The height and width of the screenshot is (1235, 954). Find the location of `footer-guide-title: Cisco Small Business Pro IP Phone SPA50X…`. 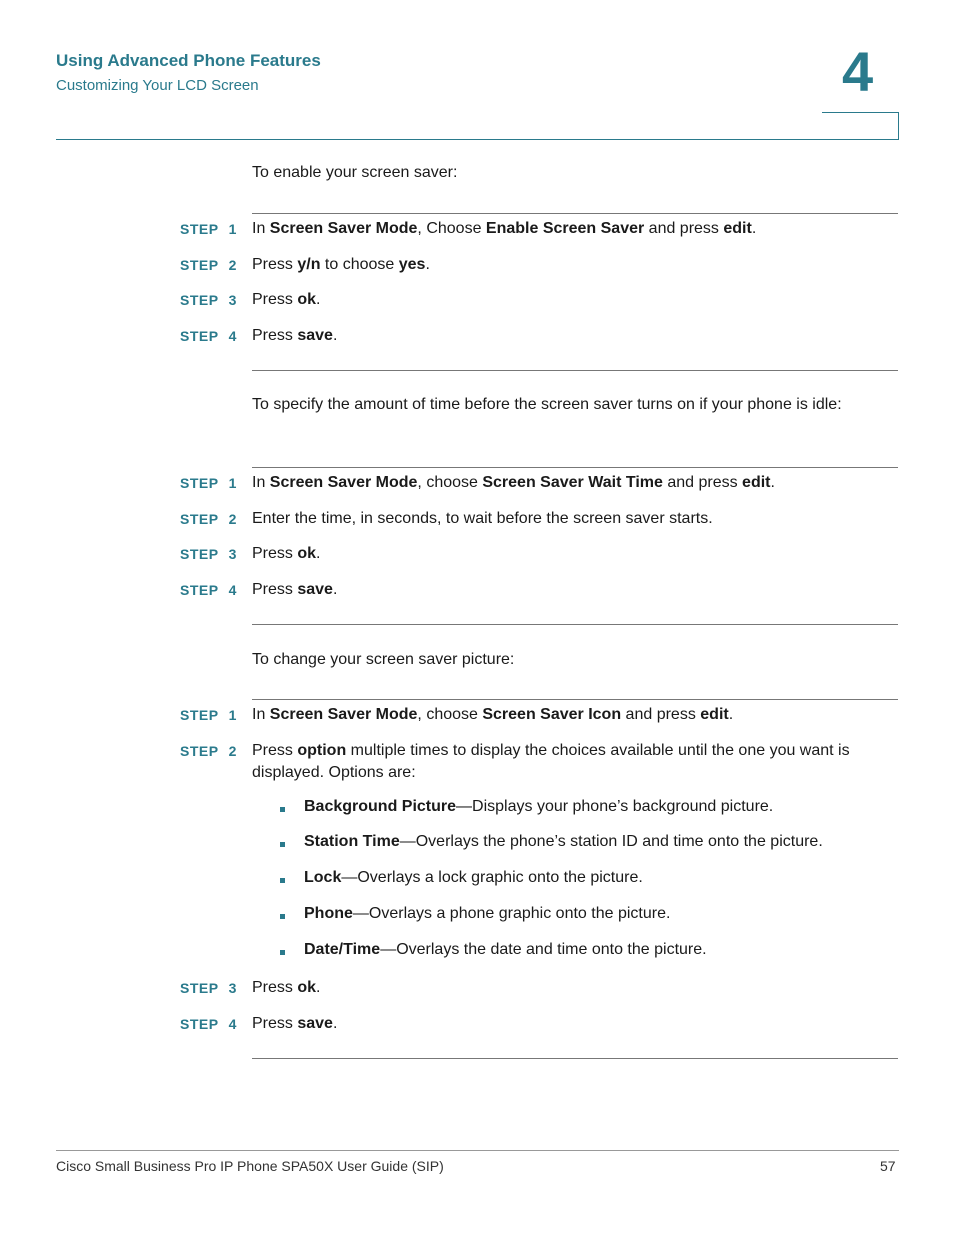

footer-guide-title: Cisco Small Business Pro IP Phone SPA50X… is located at coordinates (250, 1166).